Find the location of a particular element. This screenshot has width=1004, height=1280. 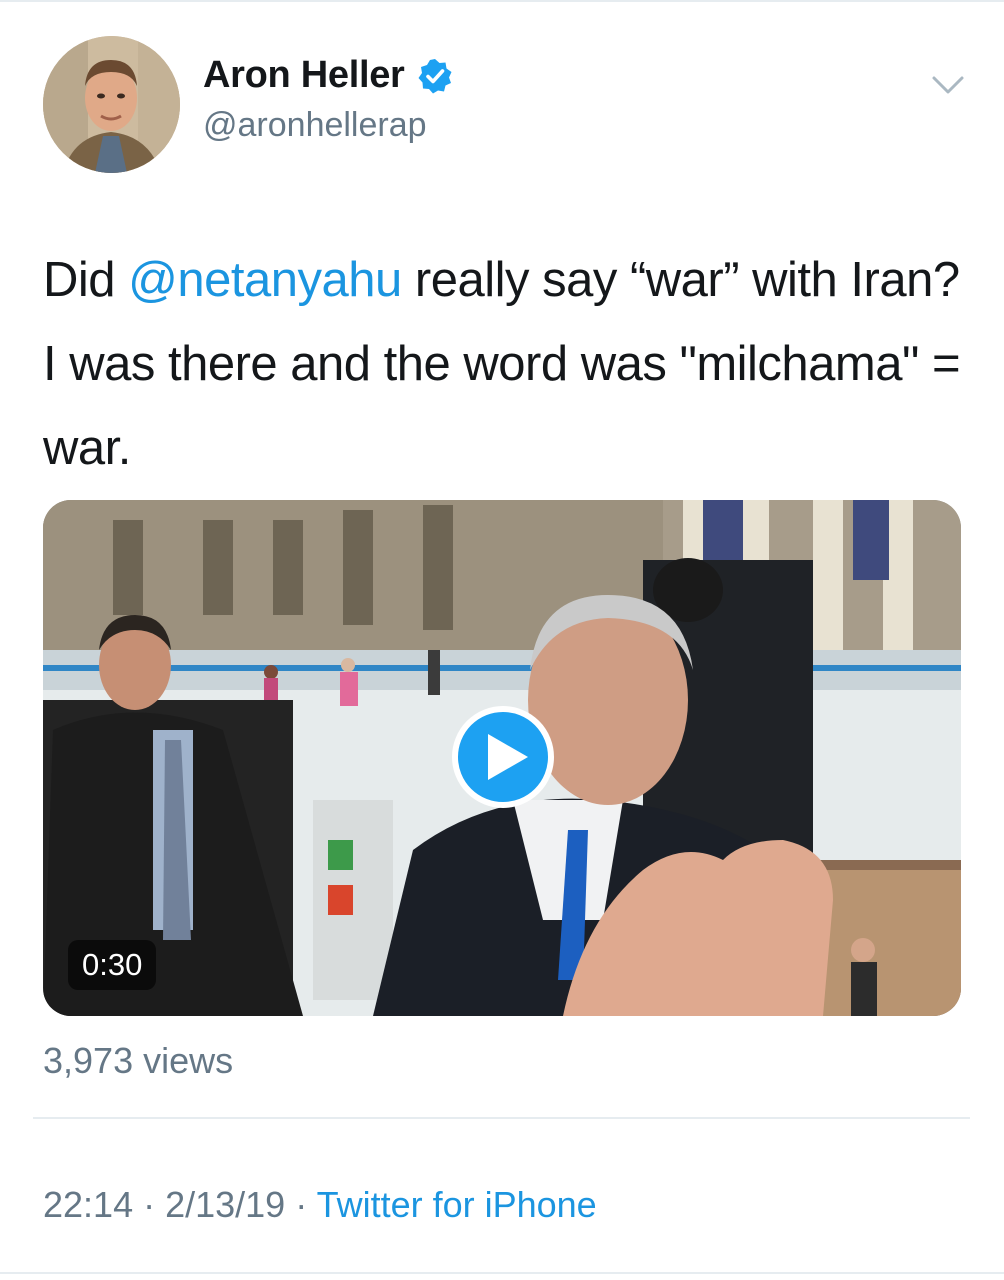

bottom-divider is located at coordinates (502, 1273).